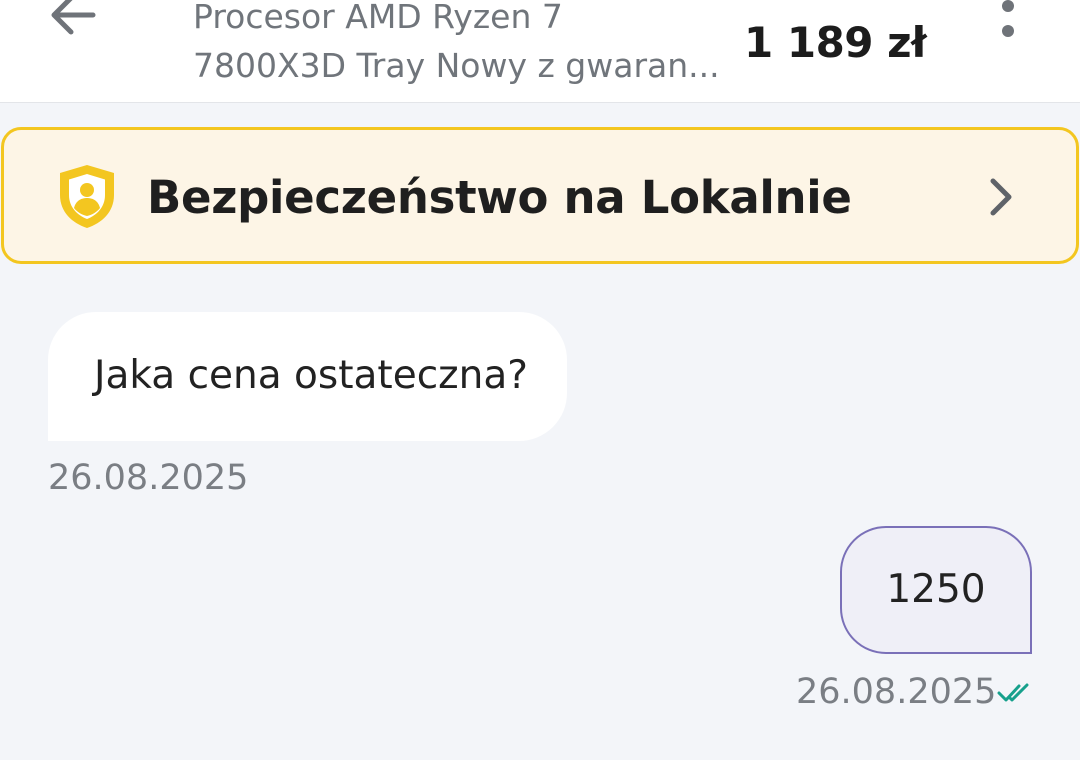 Image resolution: width=1080 pixels, height=760 pixels. Describe the element at coordinates (896, 692) in the screenshot. I see `outgoing-message-date: 26.08.2025` at that location.